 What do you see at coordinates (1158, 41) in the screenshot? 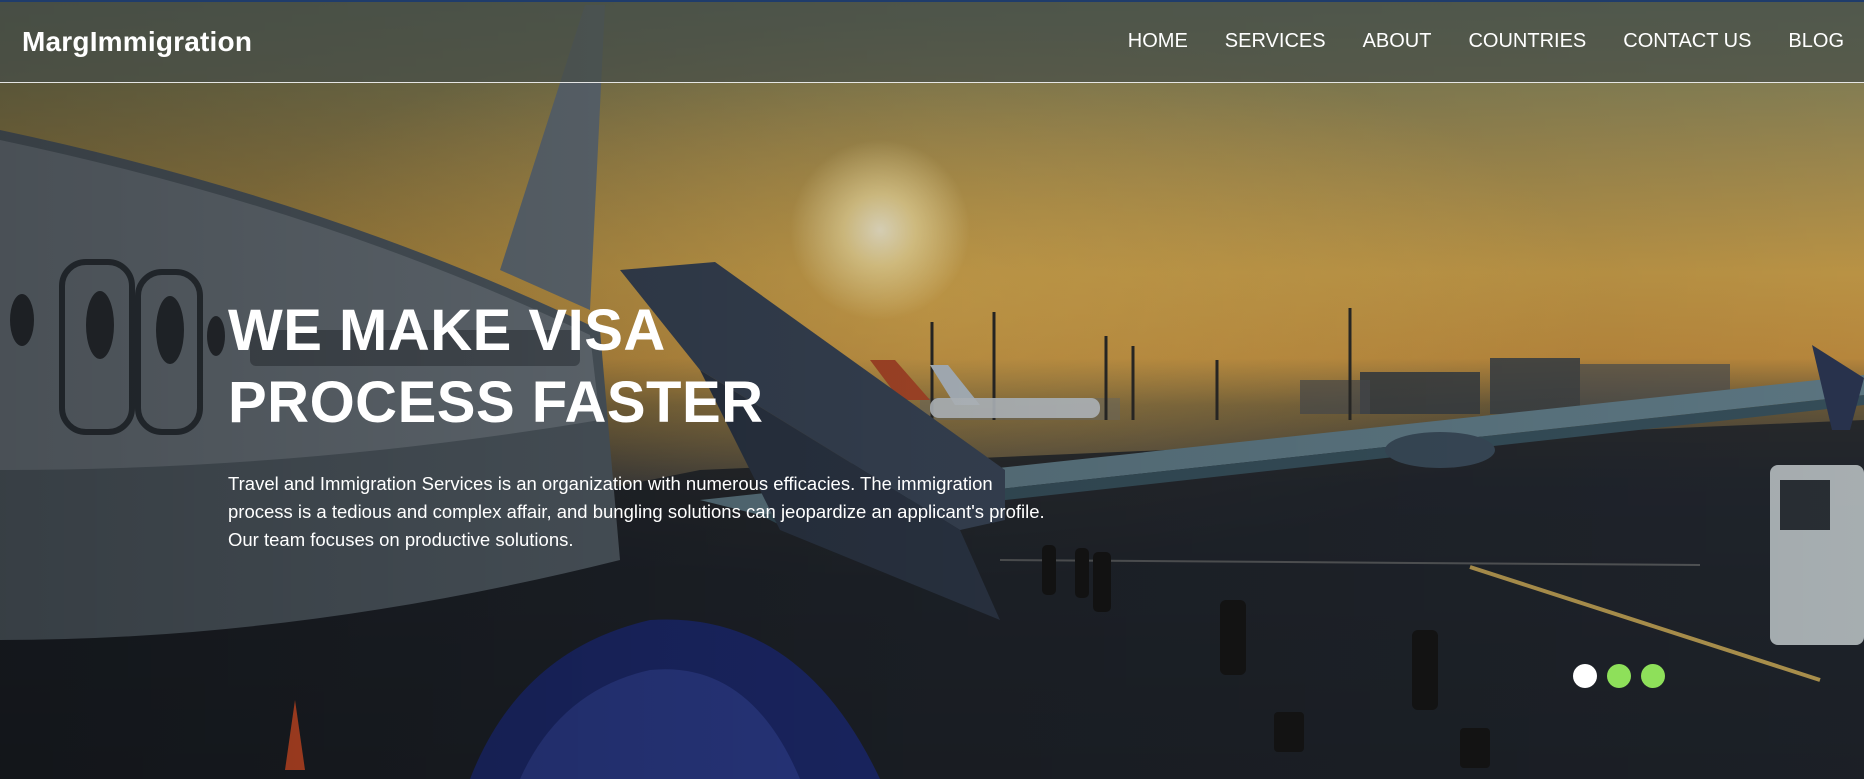
I see `nav-item-home: HOME` at bounding box center [1158, 41].